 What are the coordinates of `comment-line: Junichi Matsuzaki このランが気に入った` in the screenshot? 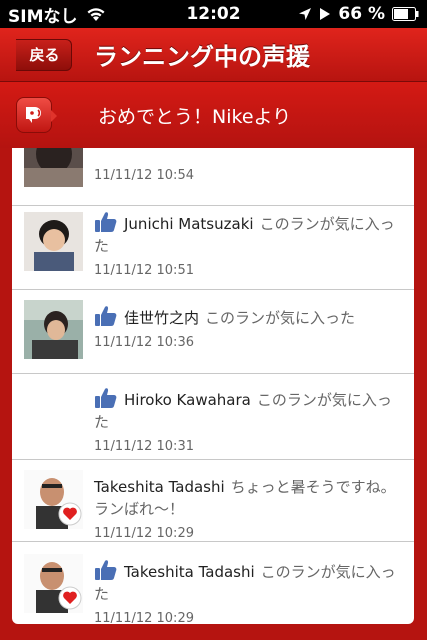 It's located at (249, 233).